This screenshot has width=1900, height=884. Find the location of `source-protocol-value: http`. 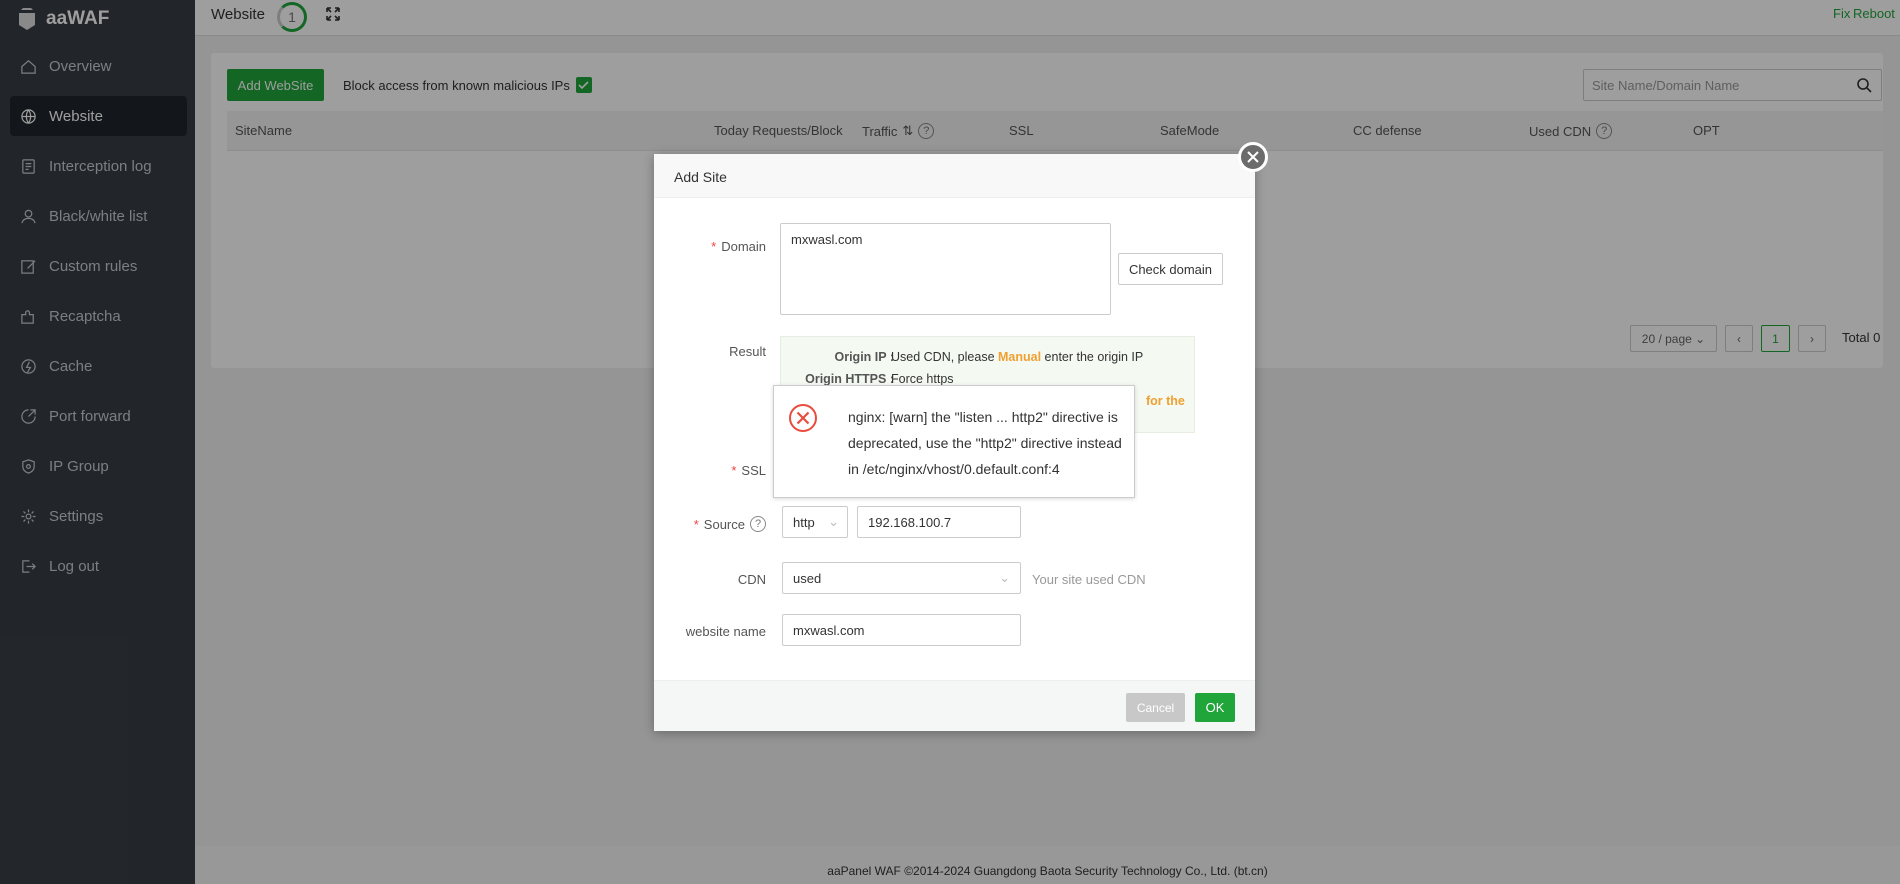

source-protocol-value: http is located at coordinates (804, 522).